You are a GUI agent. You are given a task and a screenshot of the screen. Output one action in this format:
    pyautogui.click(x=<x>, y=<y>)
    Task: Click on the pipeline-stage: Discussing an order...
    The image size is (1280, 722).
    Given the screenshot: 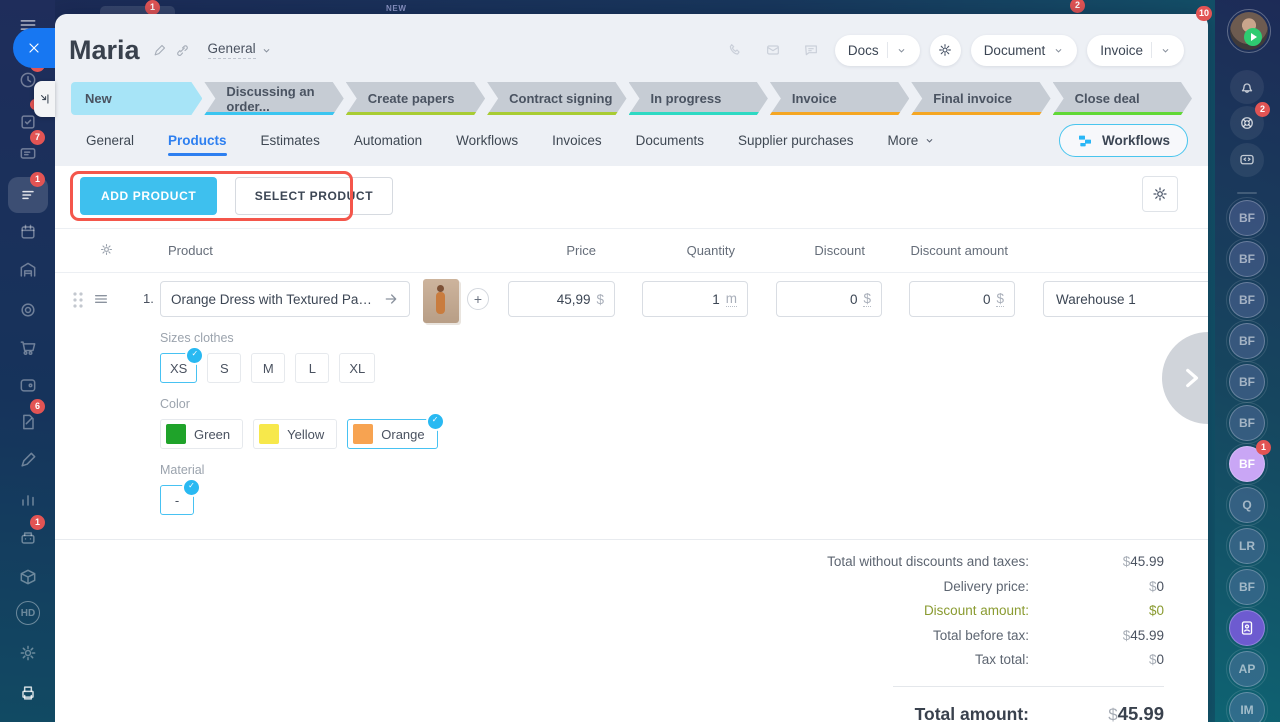 What is the action you would take?
    pyautogui.click(x=273, y=98)
    